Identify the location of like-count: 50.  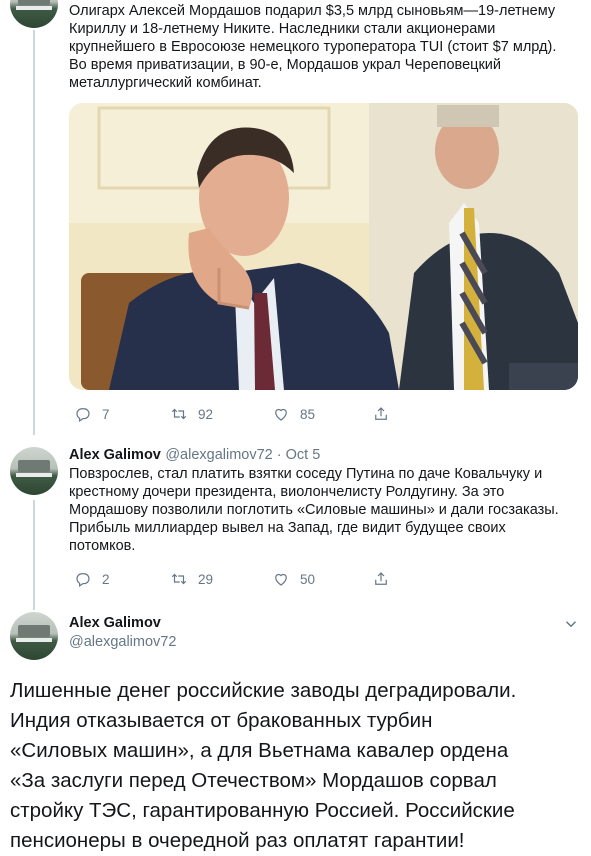
(308, 579).